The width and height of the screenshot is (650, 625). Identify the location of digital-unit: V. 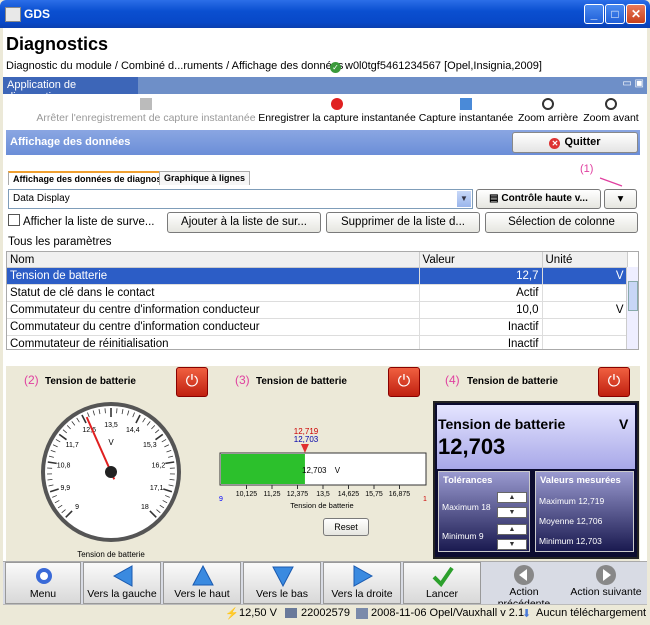
(624, 424).